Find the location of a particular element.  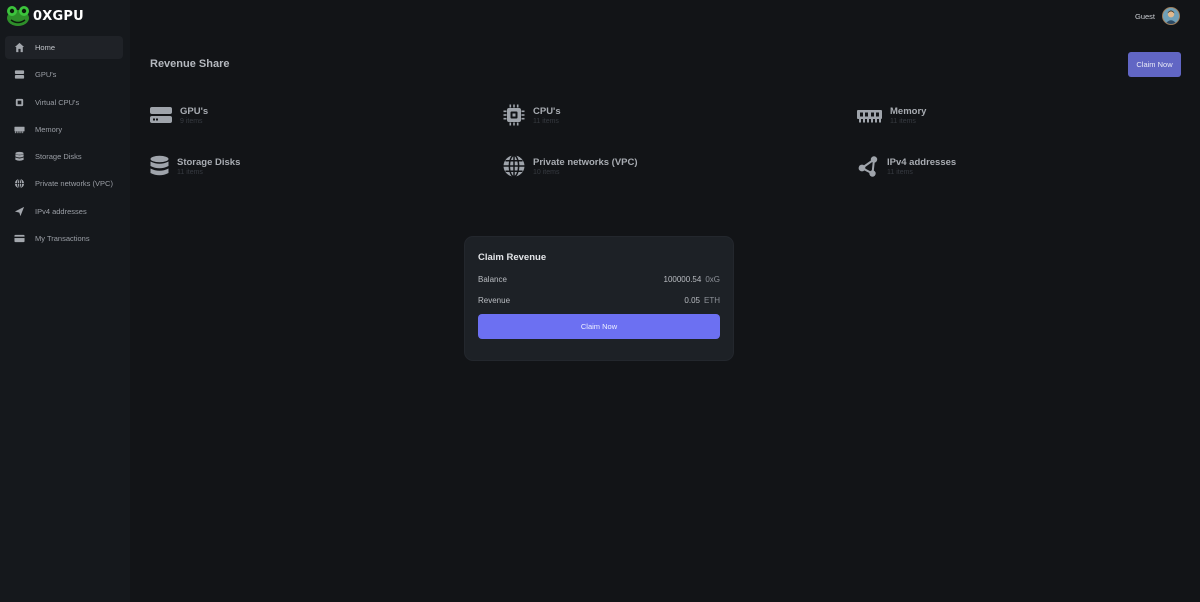

resource-title: Memory is located at coordinates (908, 111).